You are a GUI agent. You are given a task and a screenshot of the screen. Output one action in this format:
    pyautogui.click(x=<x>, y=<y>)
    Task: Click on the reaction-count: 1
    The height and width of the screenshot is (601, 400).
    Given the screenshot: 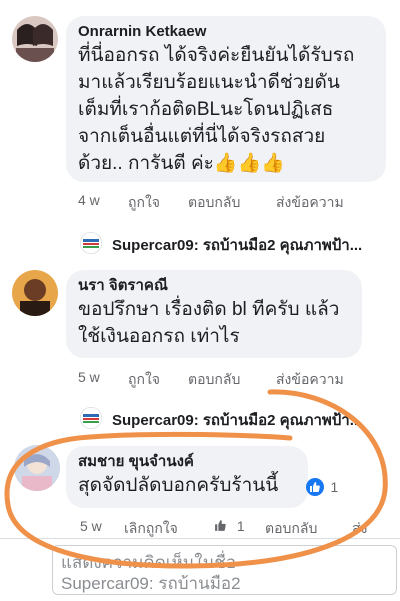 What is the action you would take?
    pyautogui.click(x=334, y=487)
    